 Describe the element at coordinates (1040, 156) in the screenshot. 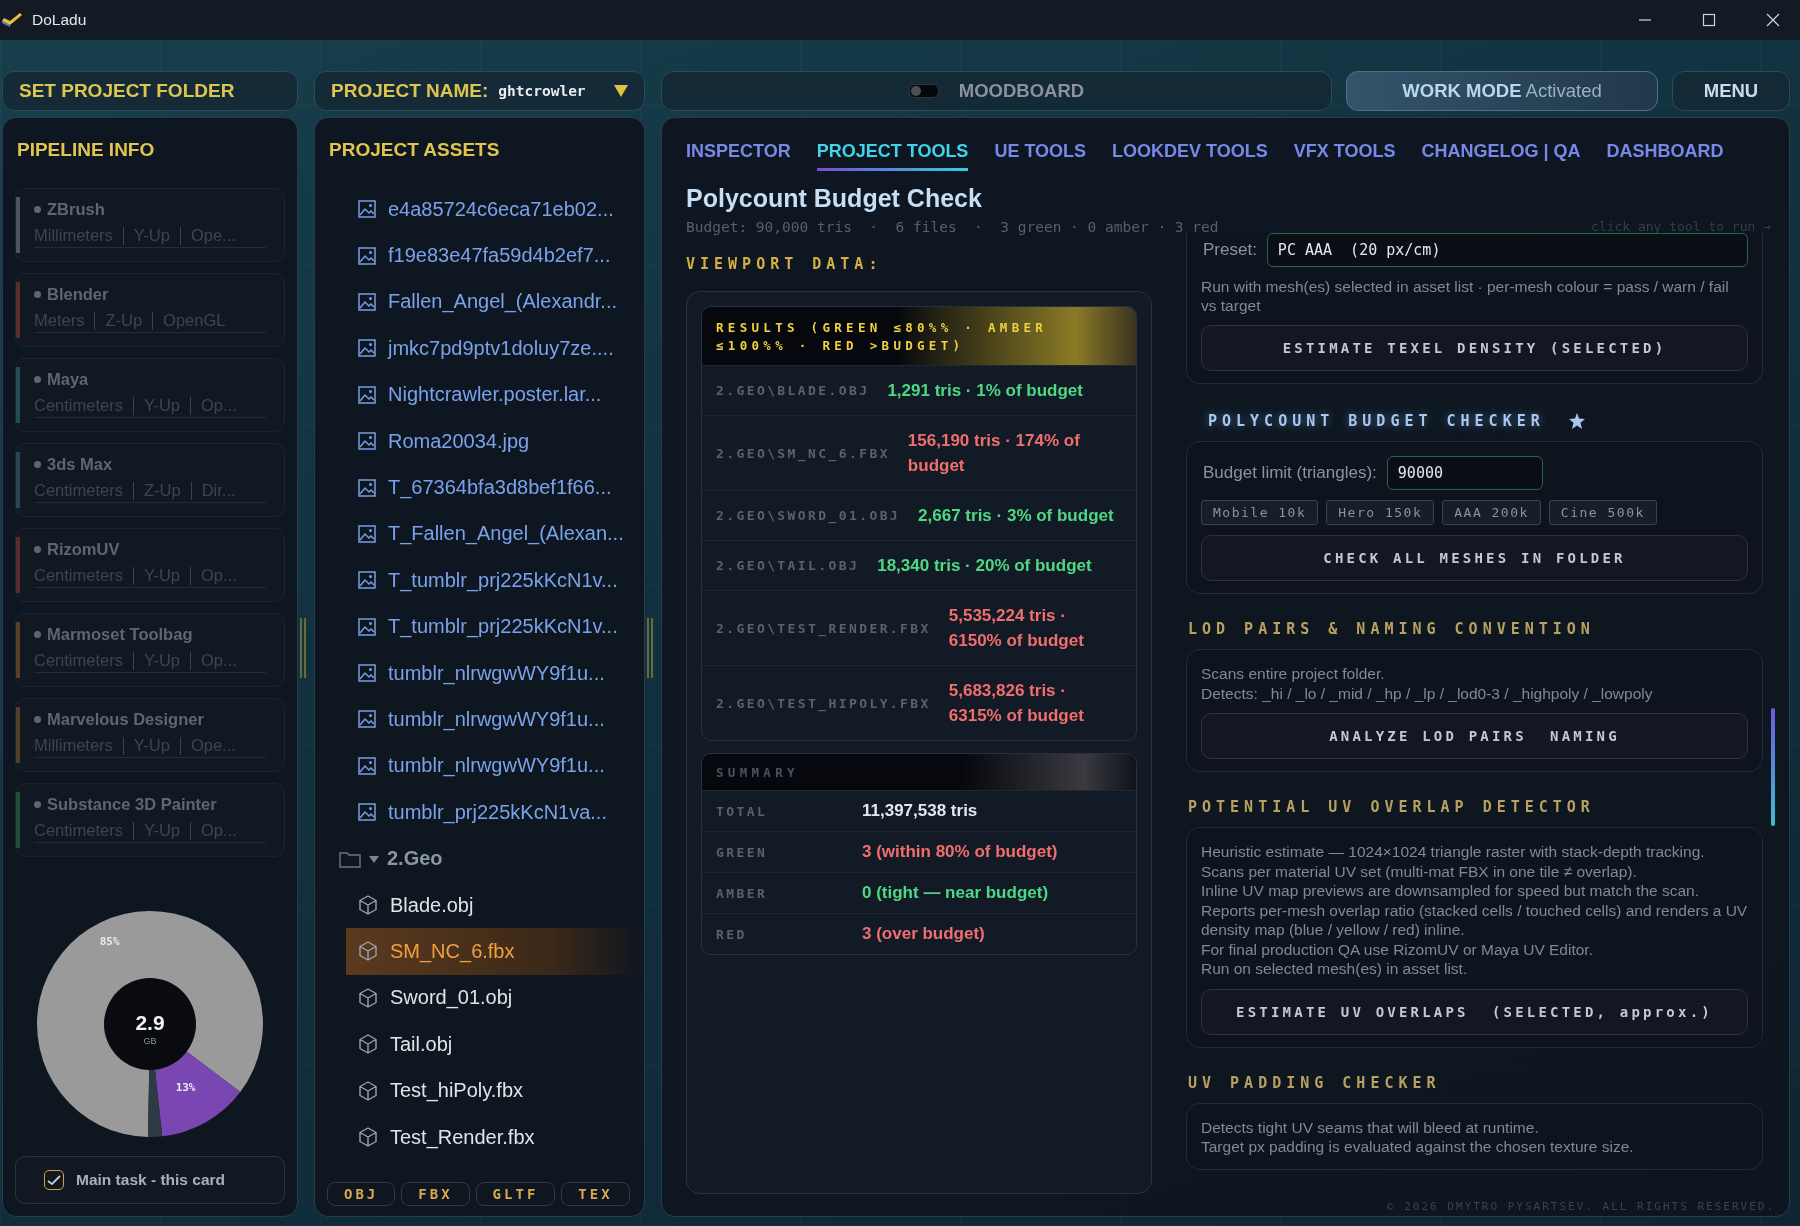

I see `tab: UE TOOLS` at that location.